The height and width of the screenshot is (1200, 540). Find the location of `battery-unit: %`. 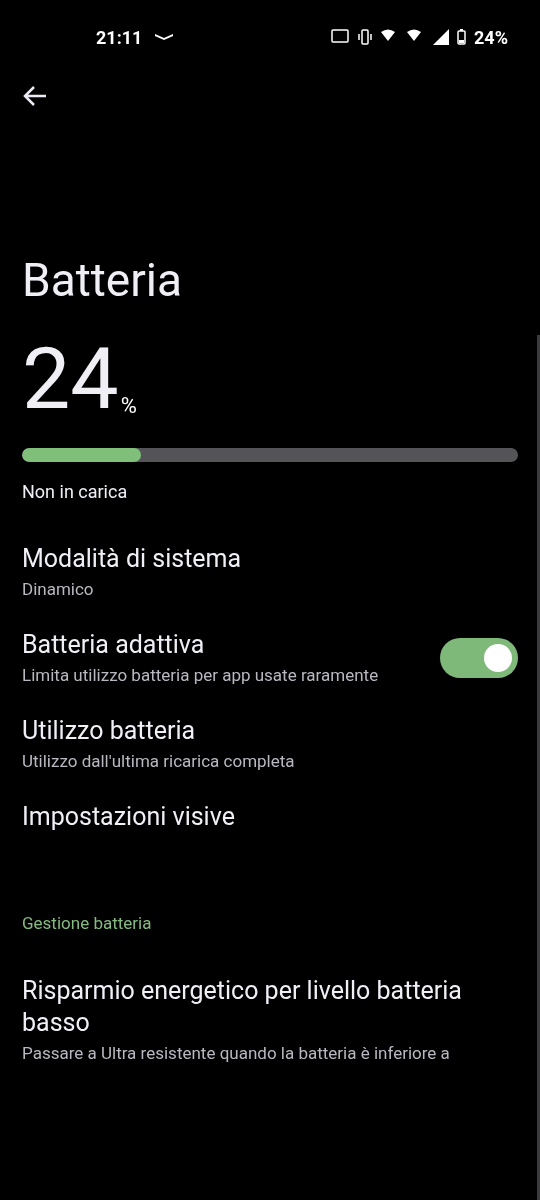

battery-unit: % is located at coordinates (128, 406).